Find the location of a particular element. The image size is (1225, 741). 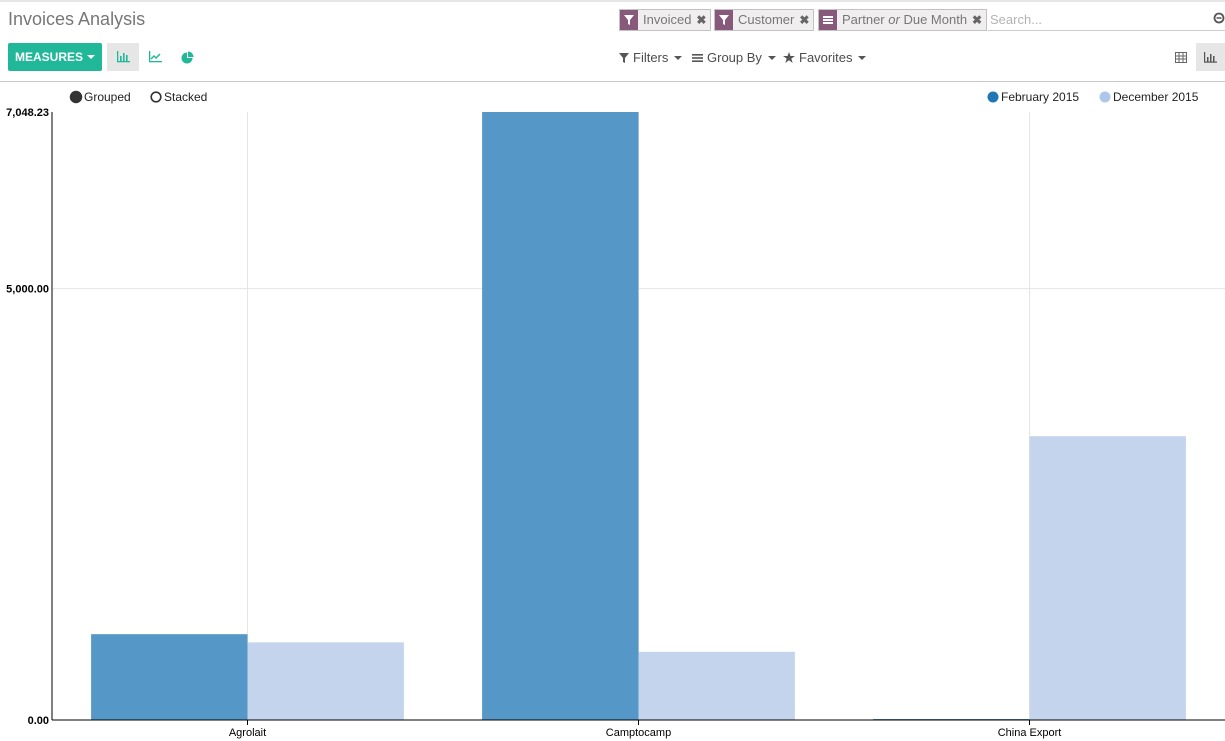

groupby-menu: Group By is located at coordinates (734, 57).